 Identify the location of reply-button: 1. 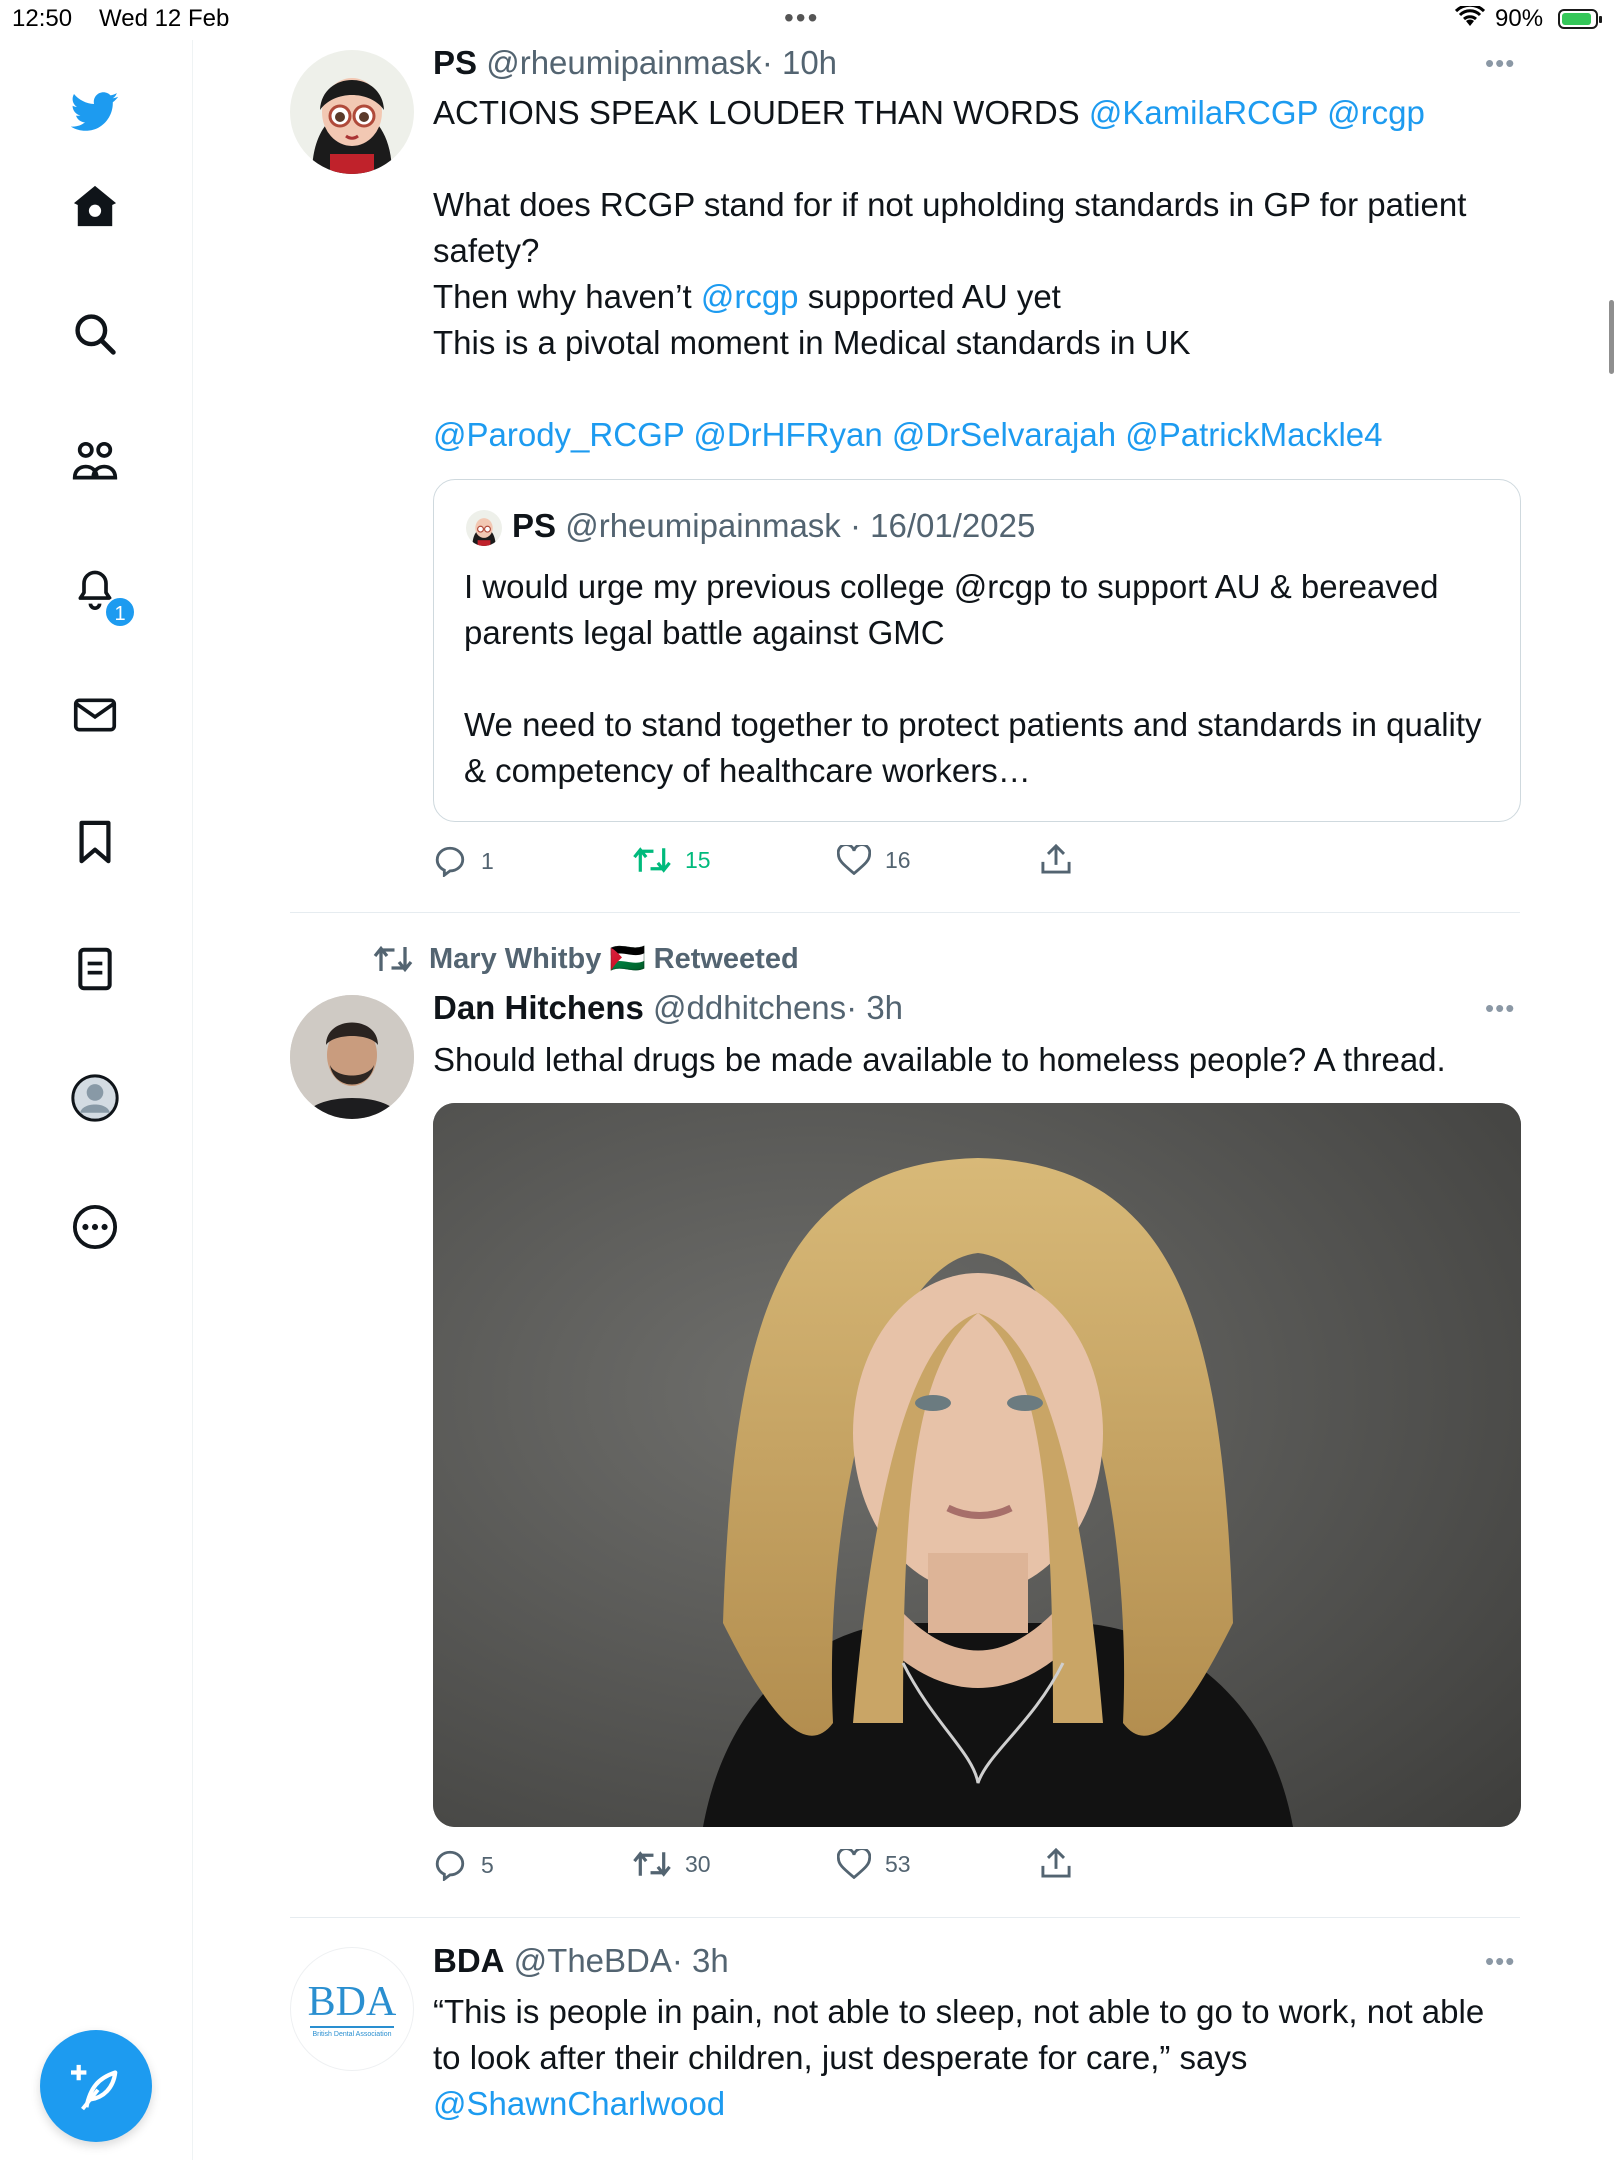
(463, 861).